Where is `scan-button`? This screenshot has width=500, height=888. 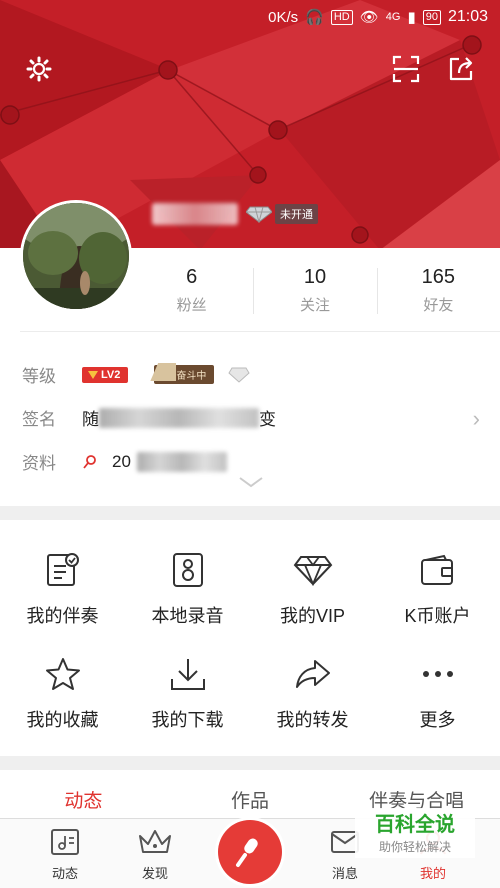 scan-button is located at coordinates (406, 69).